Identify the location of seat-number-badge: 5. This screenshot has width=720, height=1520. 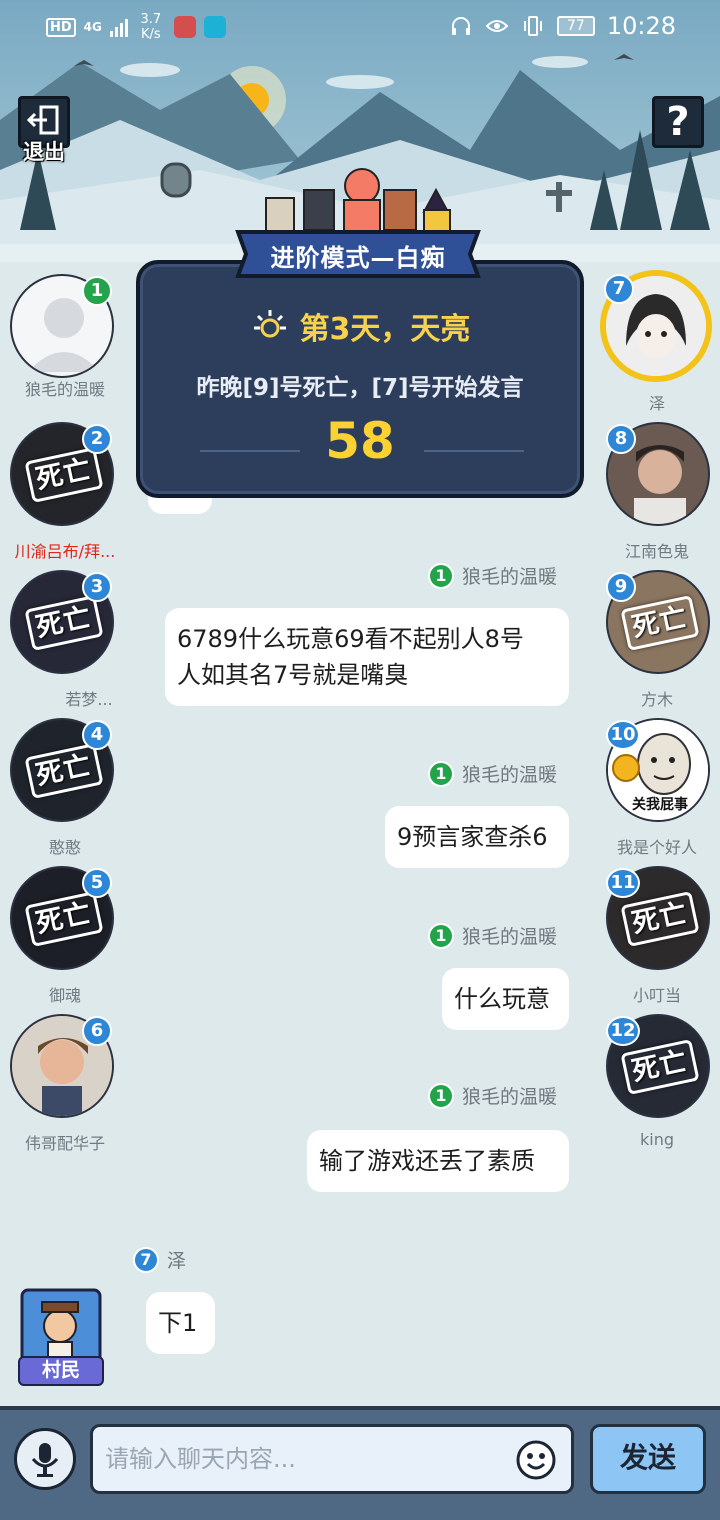
(97, 883).